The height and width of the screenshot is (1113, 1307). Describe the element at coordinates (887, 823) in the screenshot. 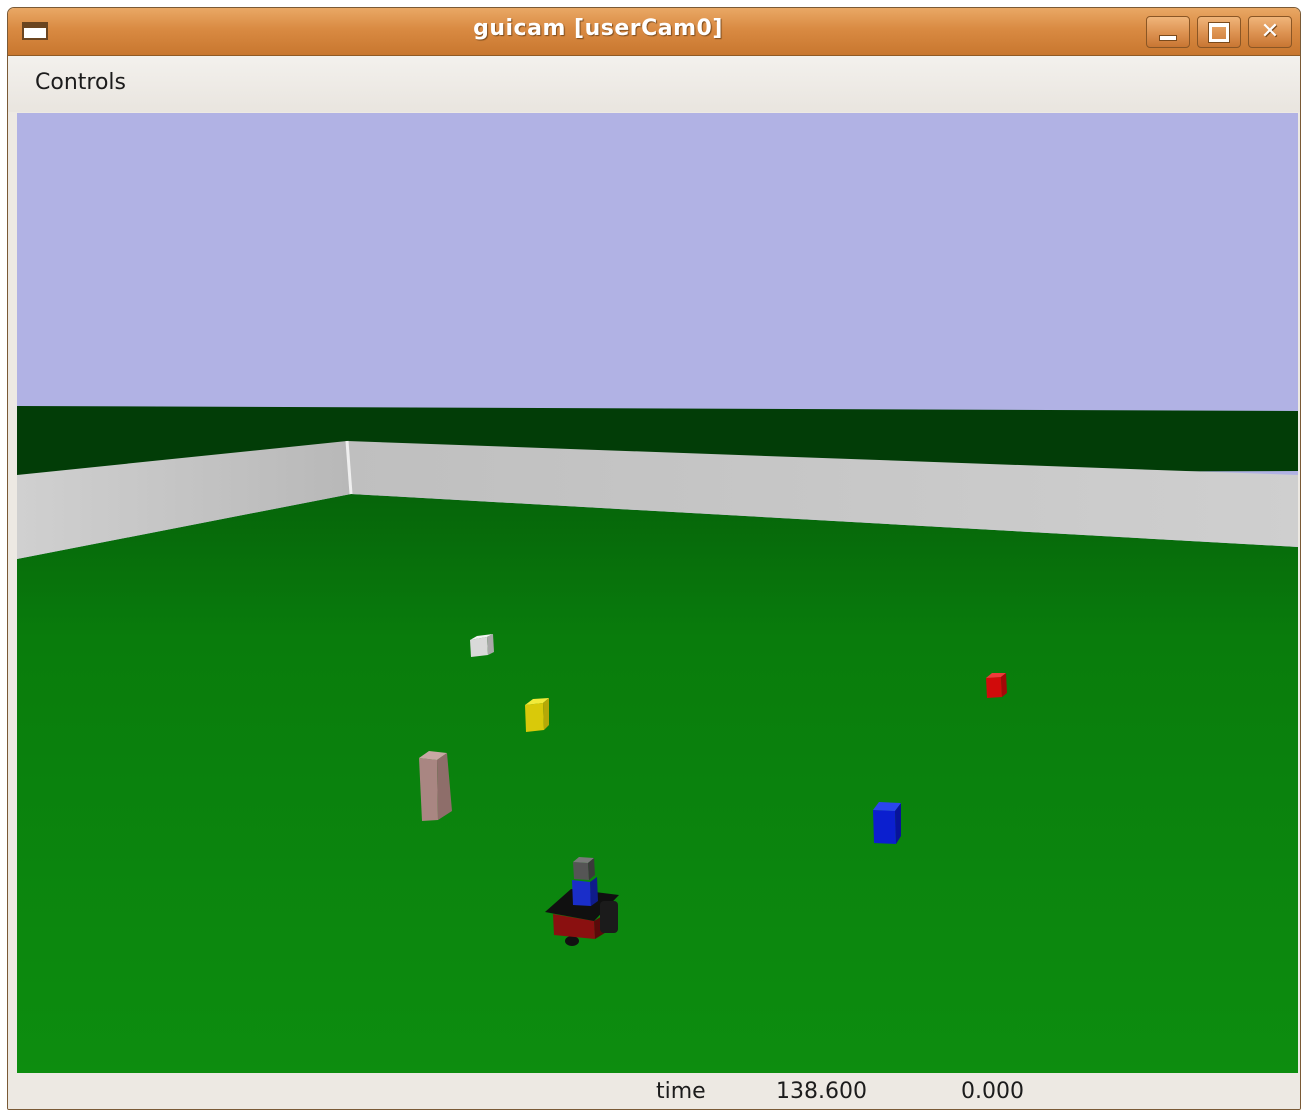

I see `blue-box` at that location.